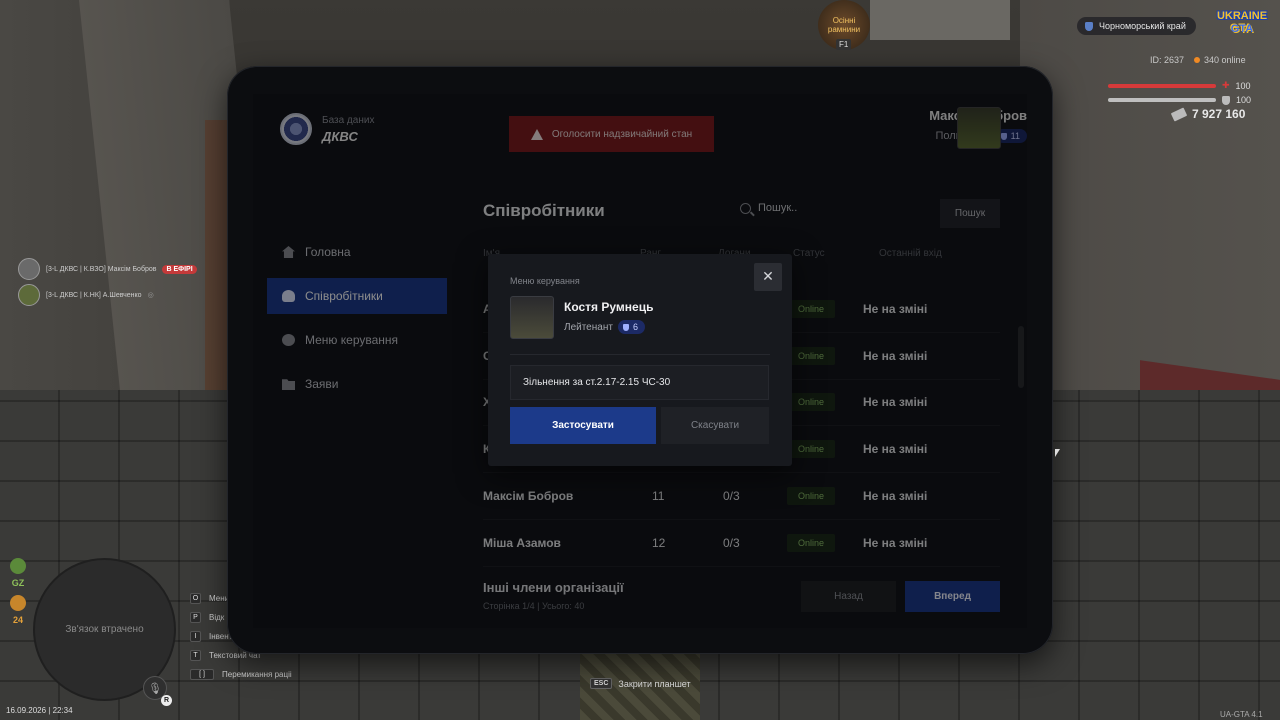  I want to click on money-value: 7 927 160, so click(1219, 114).